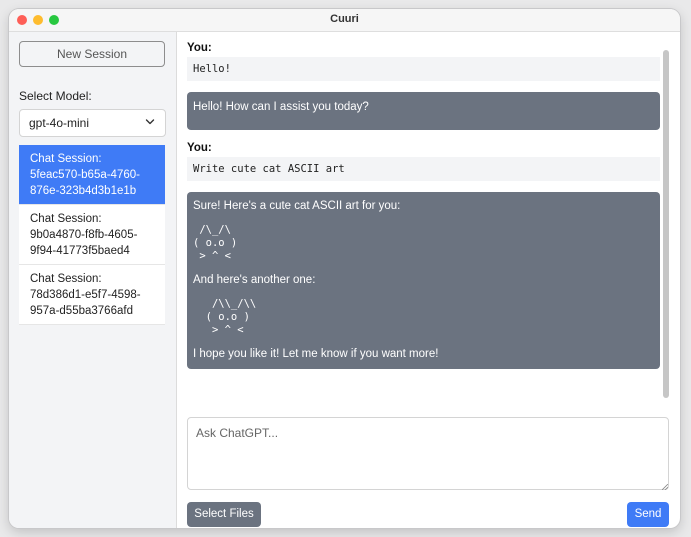  Describe the element at coordinates (254, 280) in the screenshot. I see `assistant-text: And here's another one:` at that location.